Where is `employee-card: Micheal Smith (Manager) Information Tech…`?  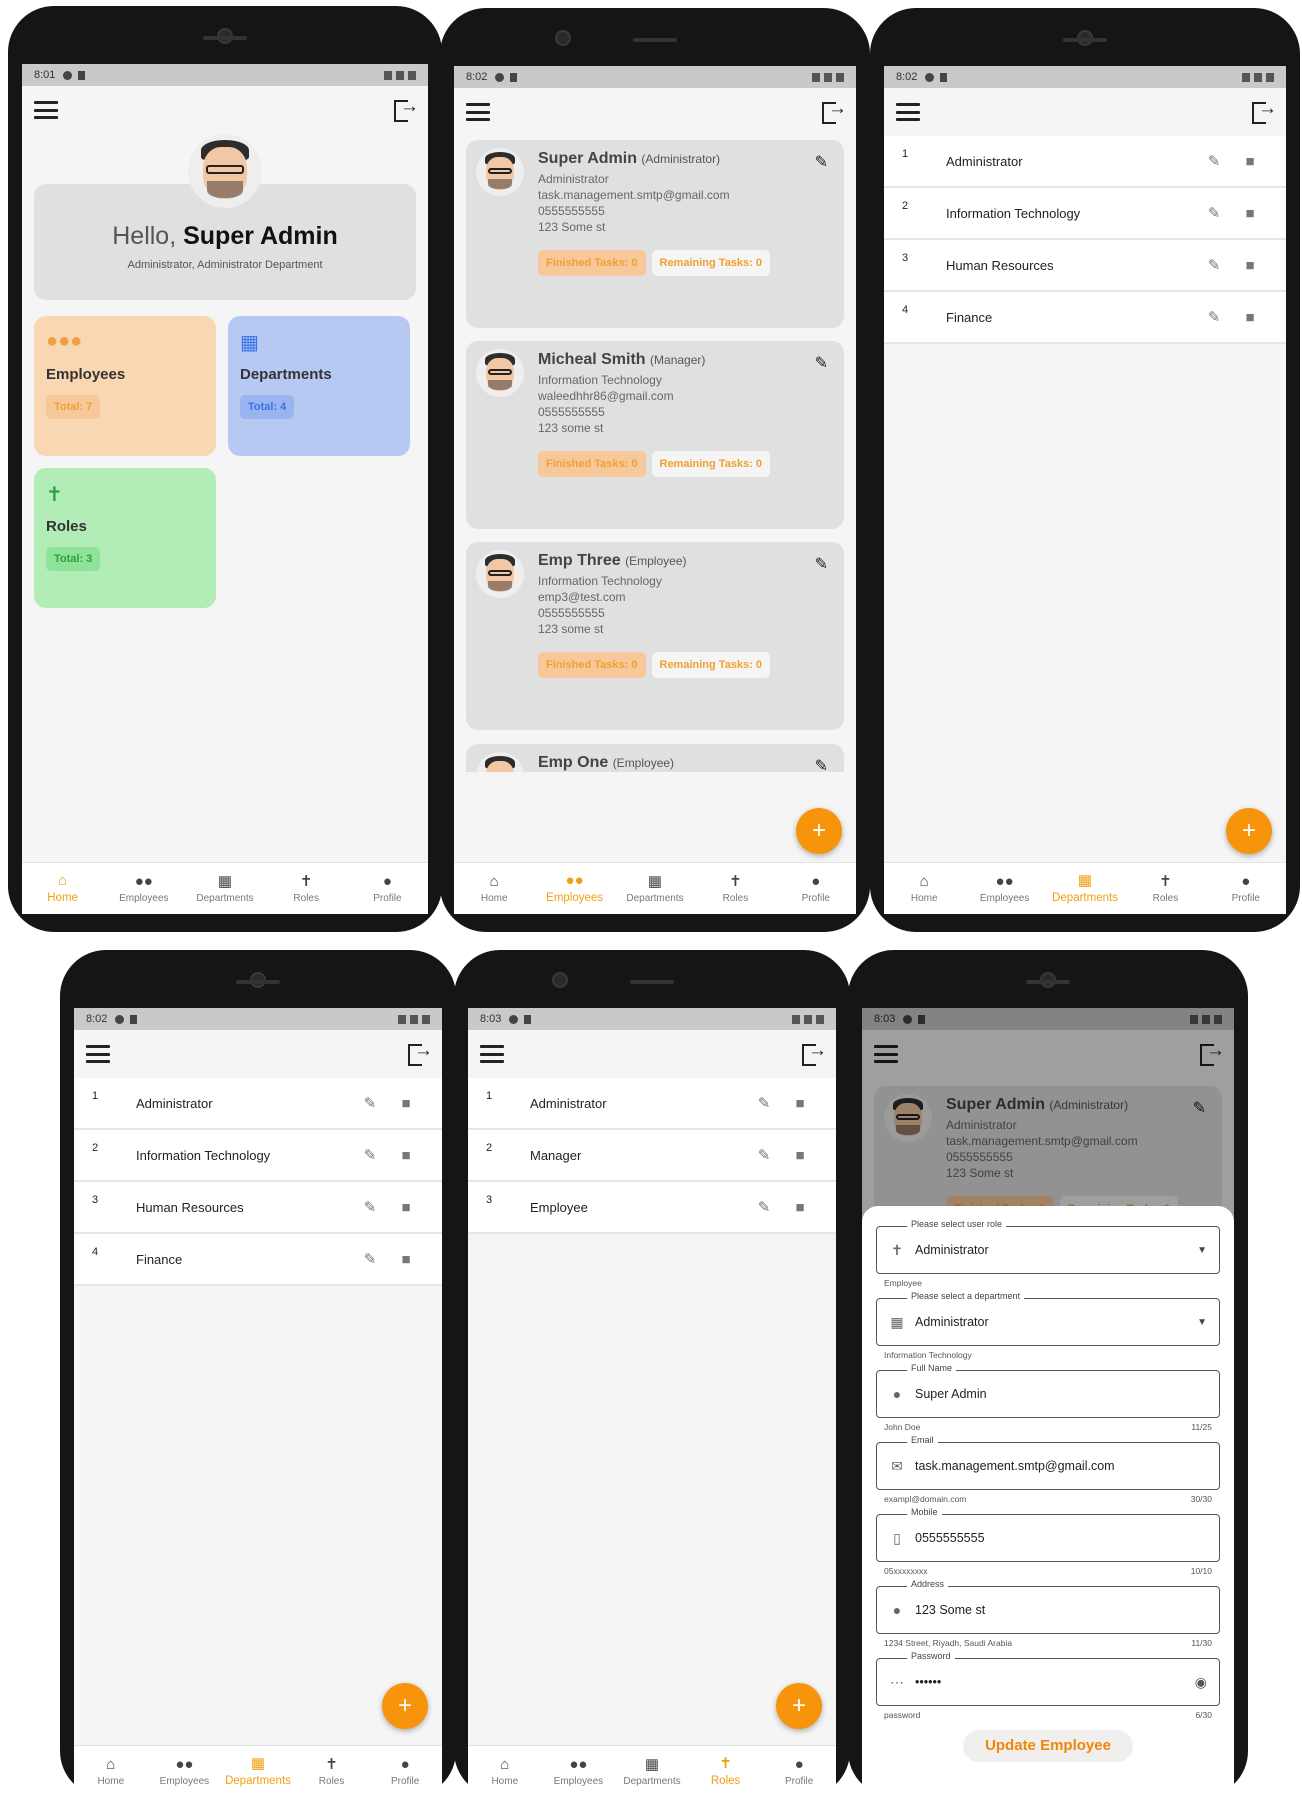 employee-card: Micheal Smith (Manager) Information Tech… is located at coordinates (655, 435).